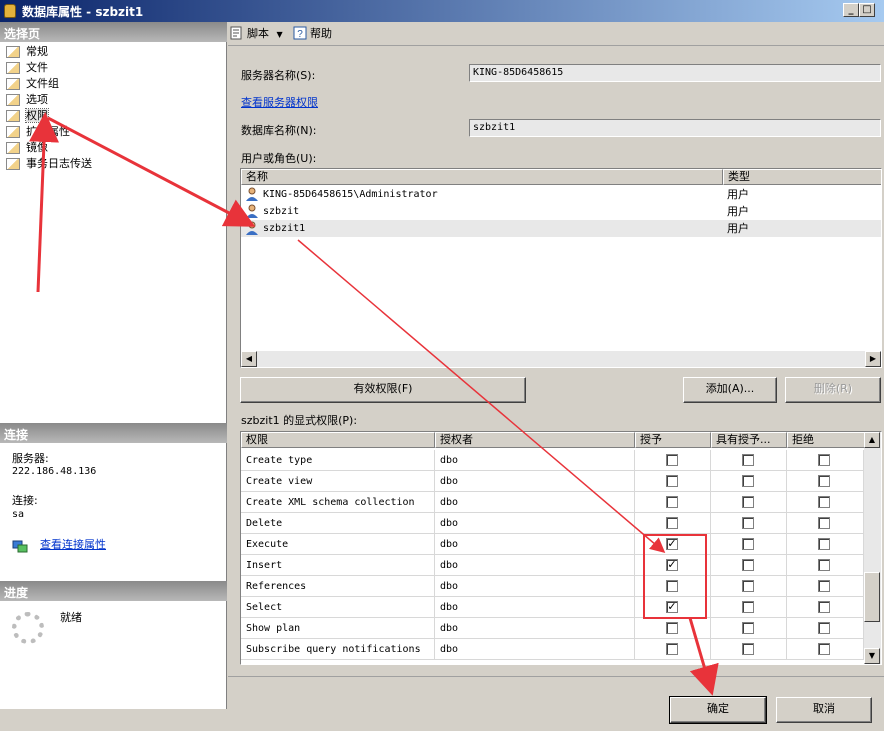  What do you see at coordinates (49, 116) in the screenshot?
I see `nav-page-item: 权限` at bounding box center [49, 116].